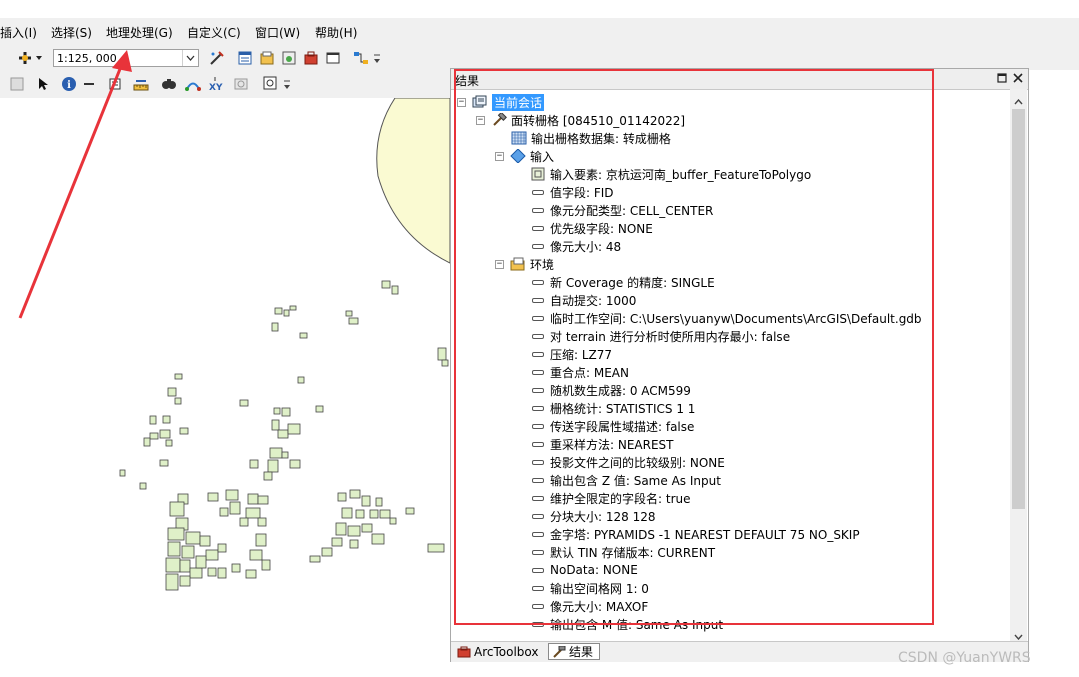  I want to click on menu-bar: 插入(I) 选择(S) 地理处理(G) 自定义(C) 窗口(W) 帮助(H), so click(539, 32).